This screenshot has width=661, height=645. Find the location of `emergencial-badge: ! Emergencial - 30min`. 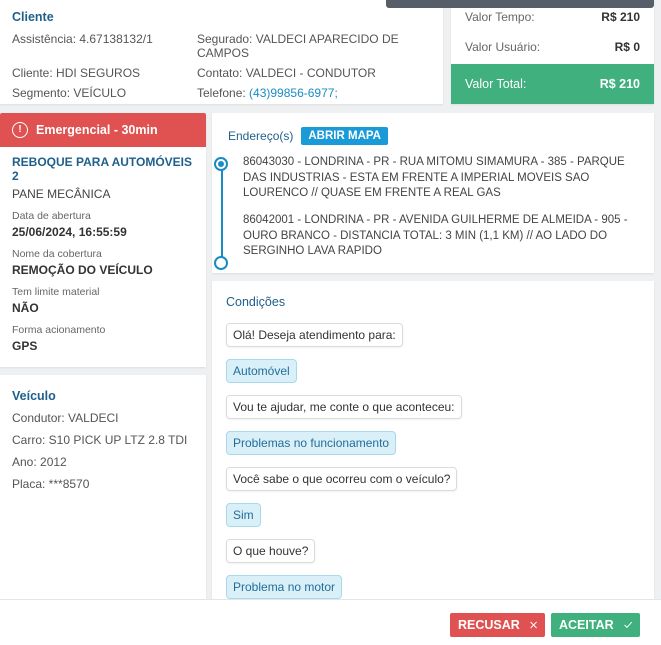

emergencial-badge: ! Emergencial - 30min is located at coordinates (103, 130).